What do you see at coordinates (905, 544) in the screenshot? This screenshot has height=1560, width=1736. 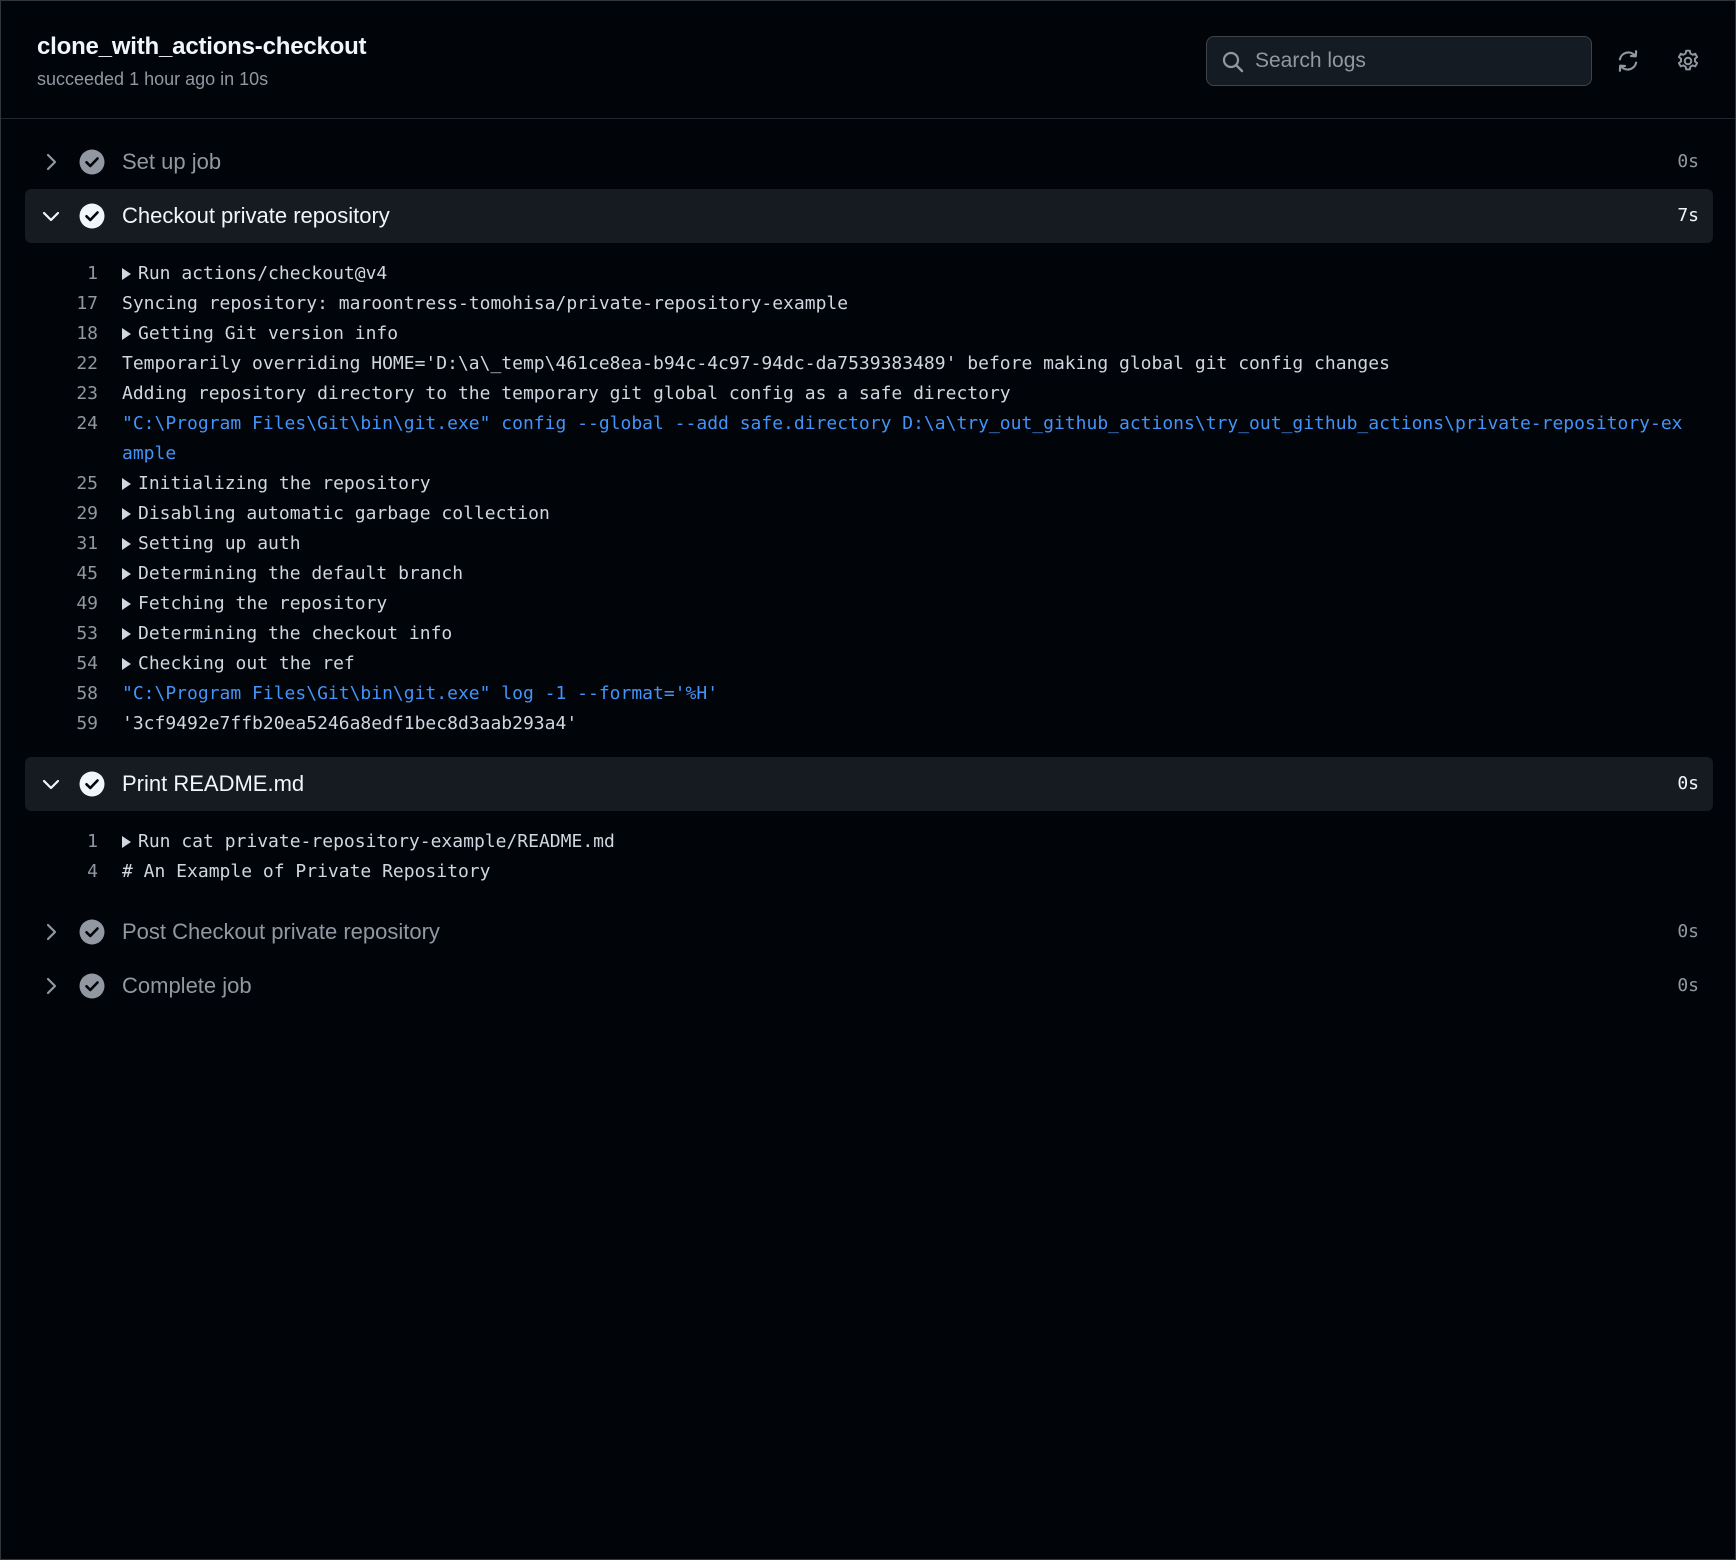 I see `log-line-text: Setting up auth` at bounding box center [905, 544].